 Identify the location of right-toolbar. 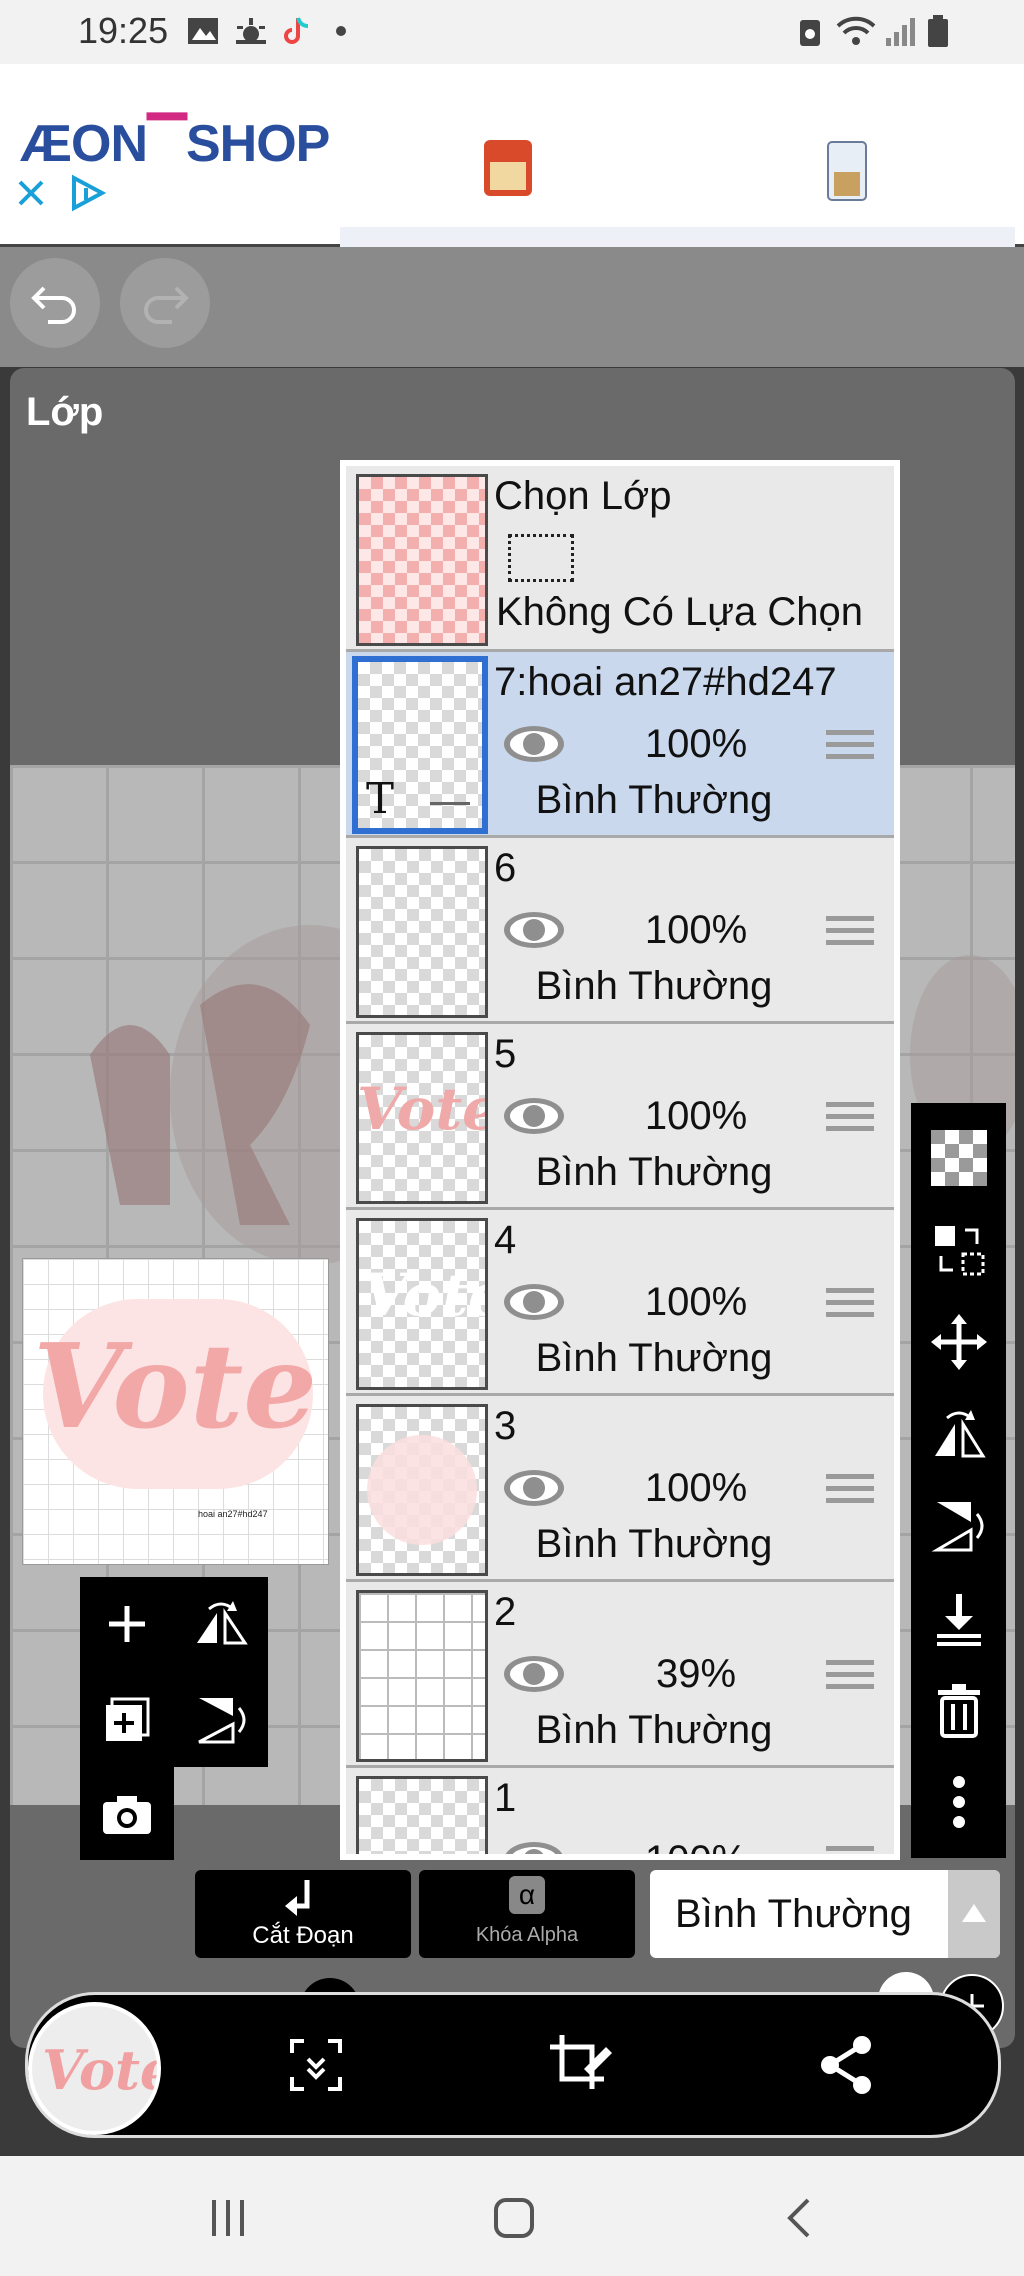
(958, 1480).